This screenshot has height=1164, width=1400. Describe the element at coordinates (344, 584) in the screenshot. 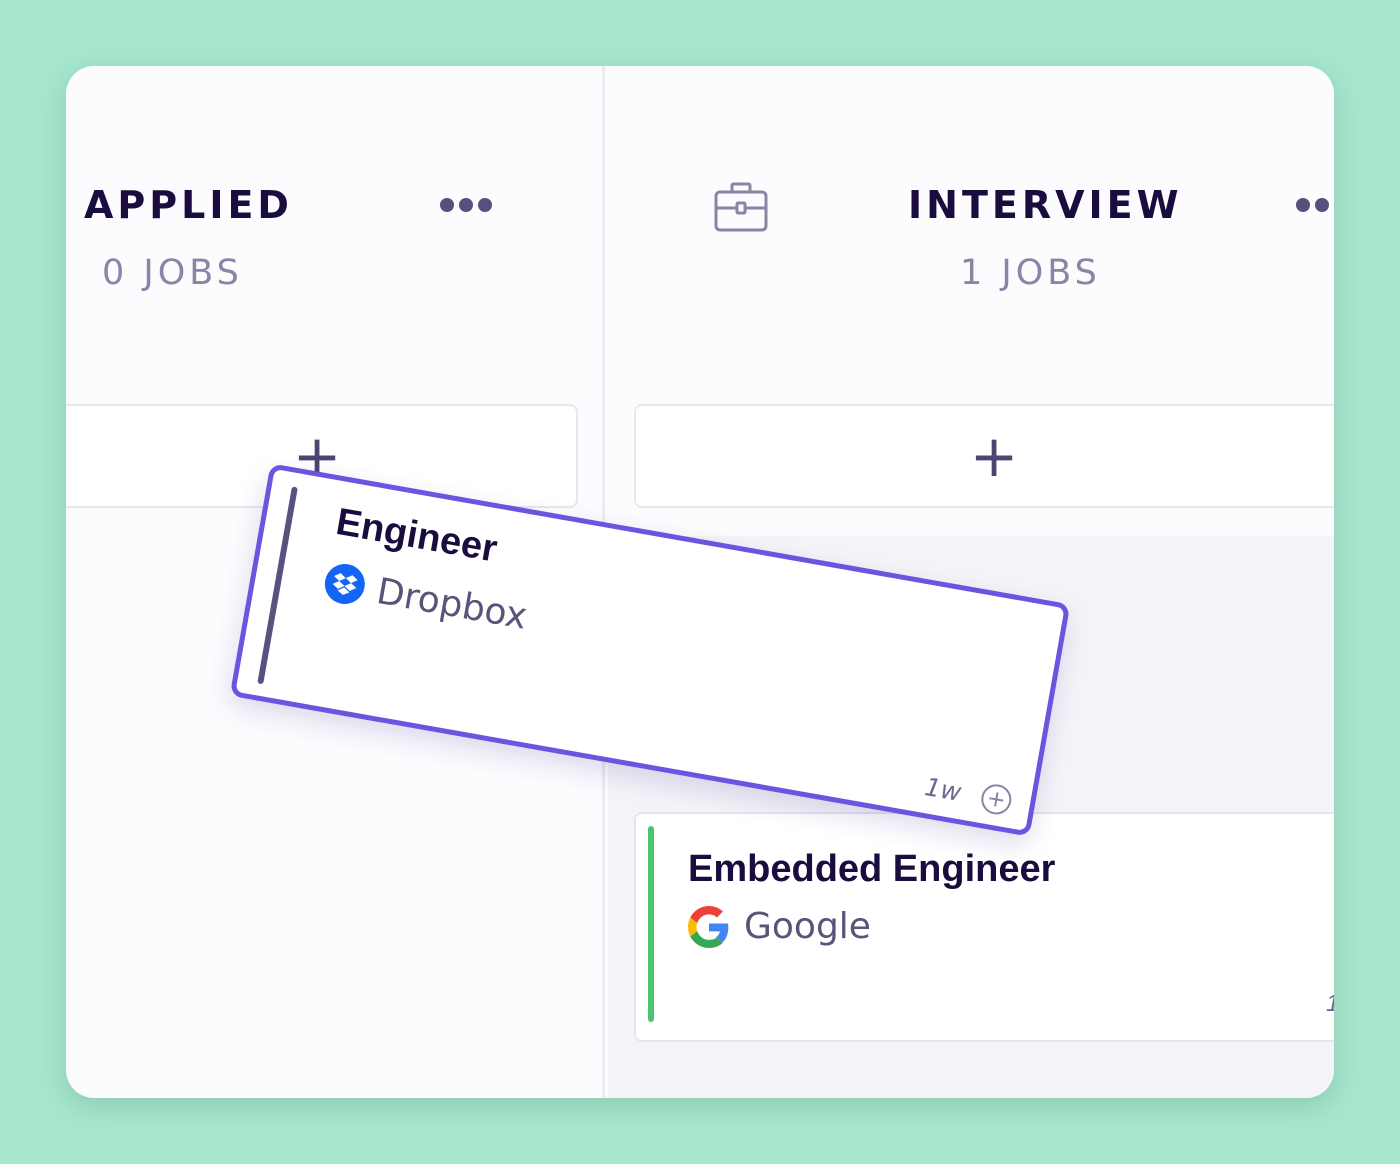

I see `dropbox-icon` at that location.